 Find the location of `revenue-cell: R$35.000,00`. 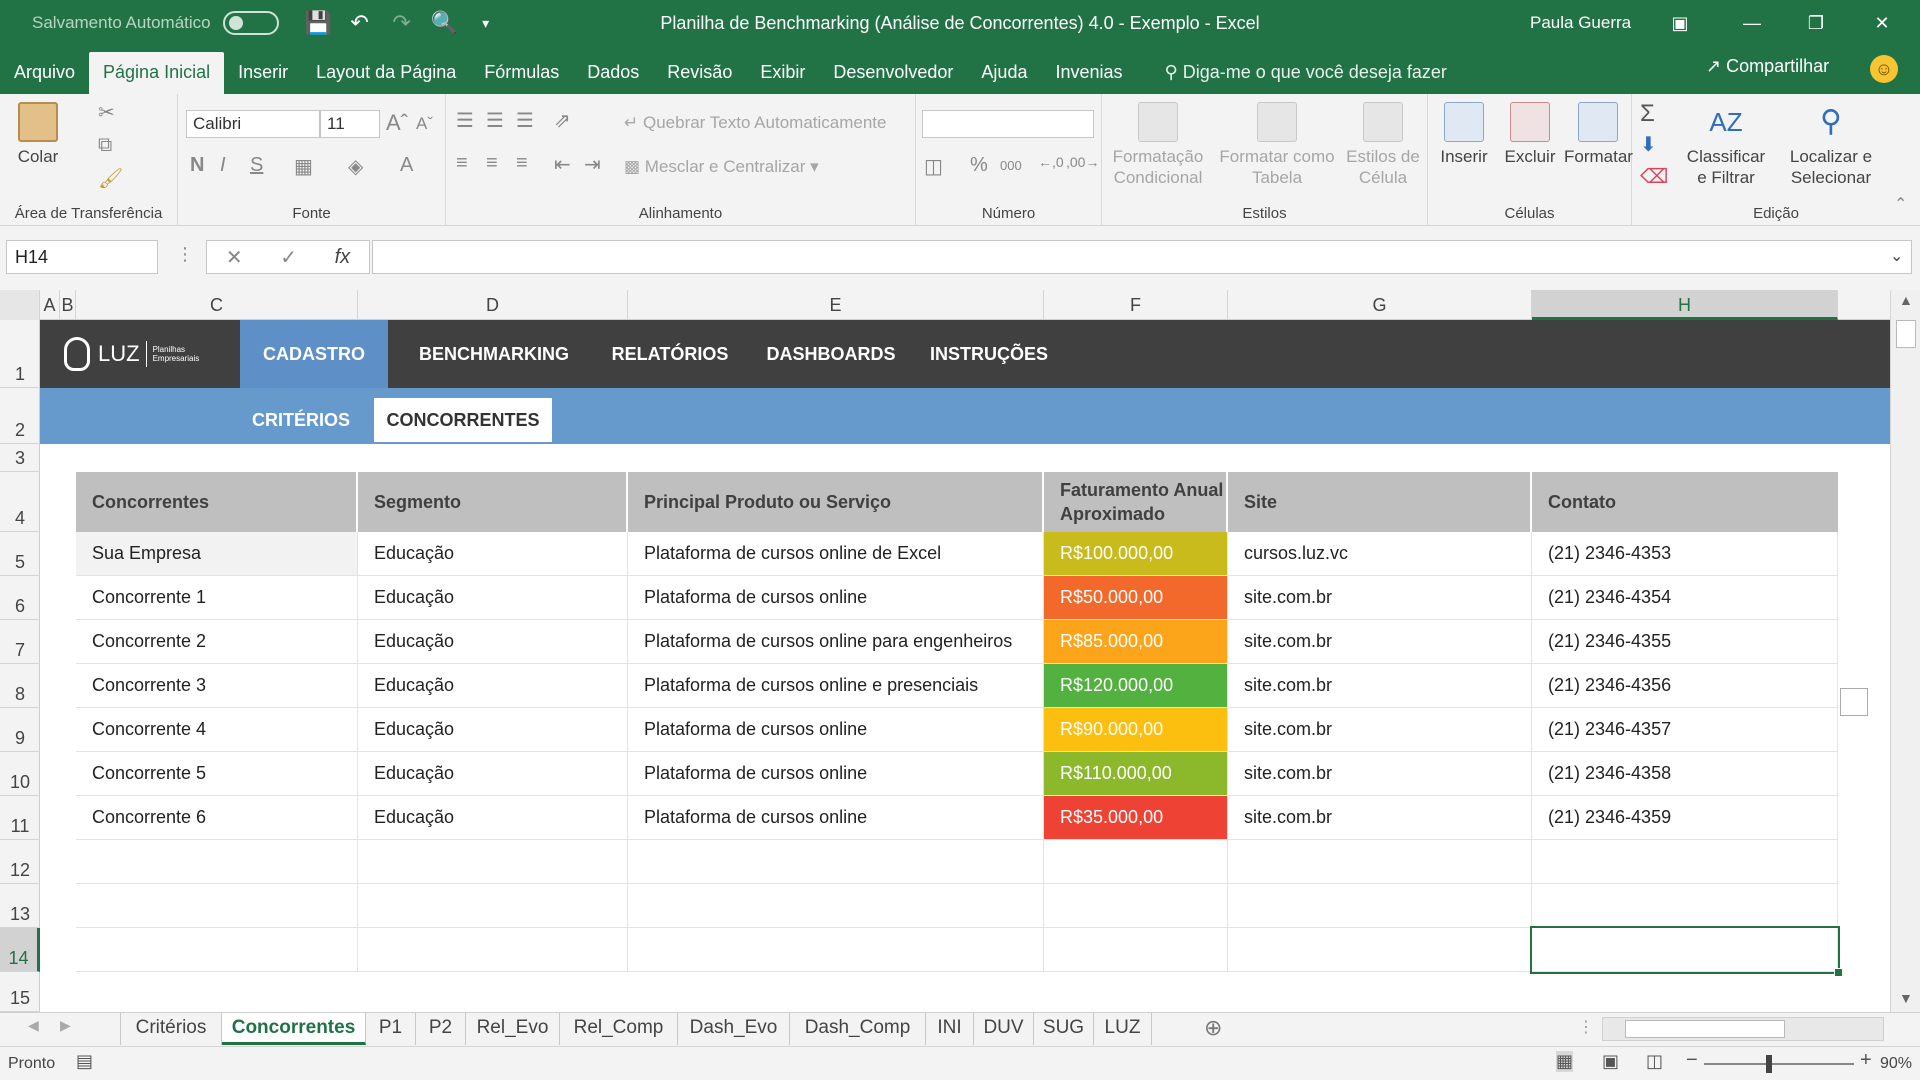

revenue-cell: R$35.000,00 is located at coordinates (1136, 818).